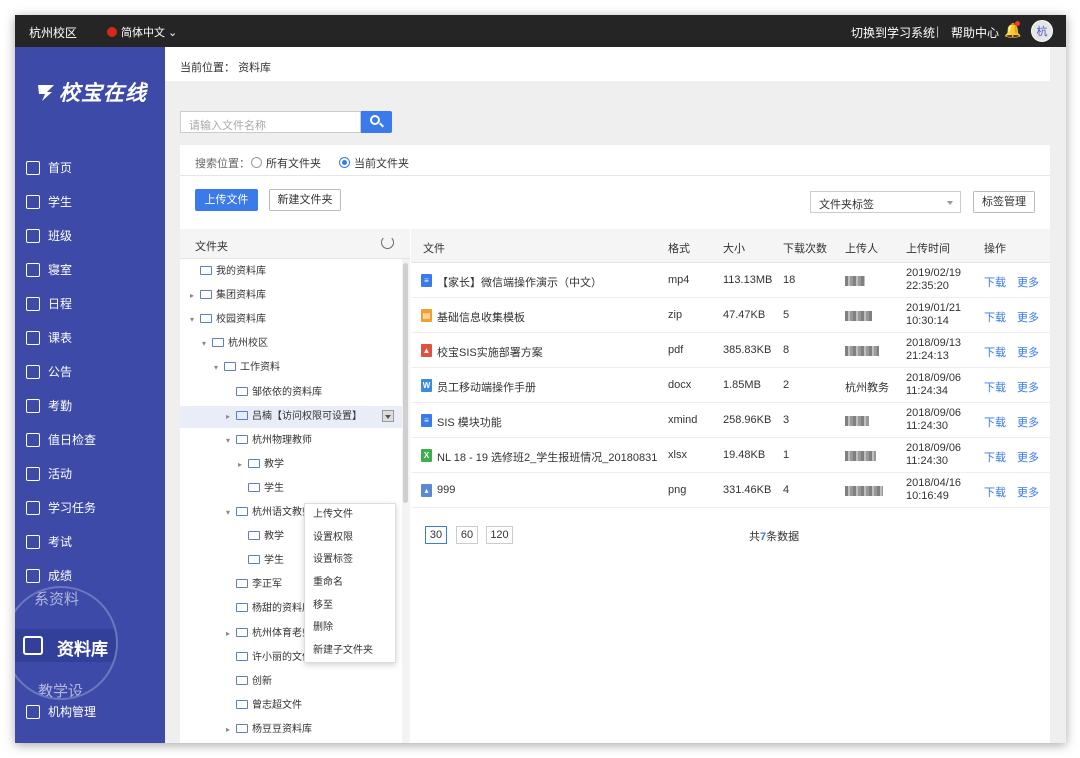  I want to click on switch-system-link: 切换到学习系统, so click(893, 32).